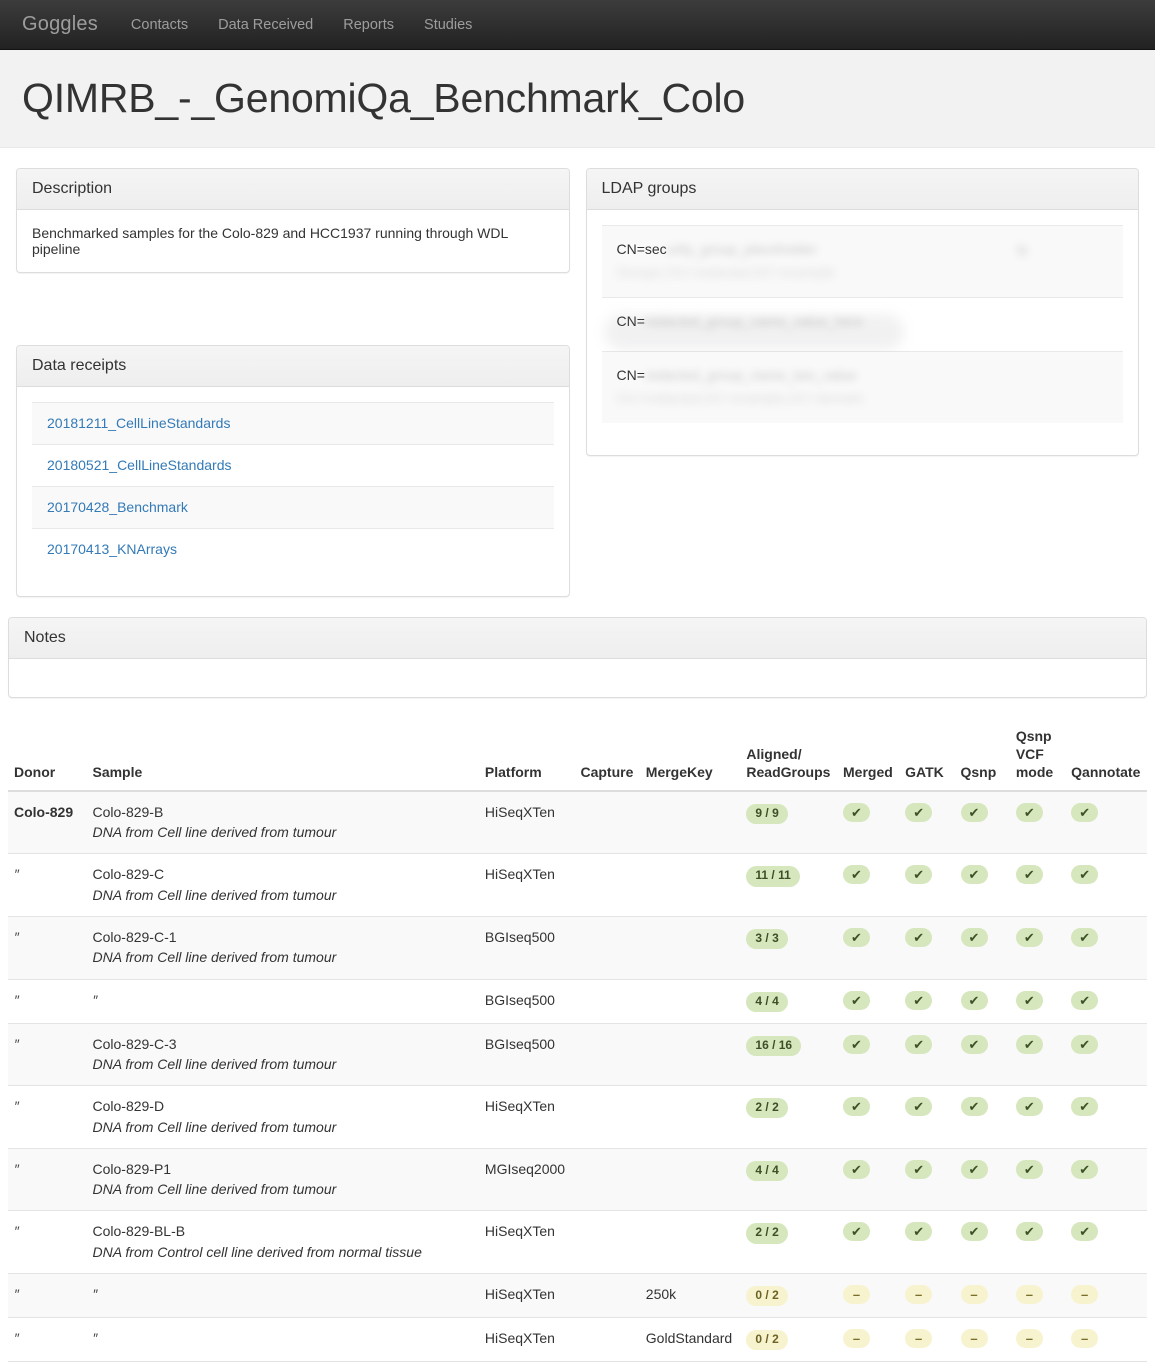  I want to click on cell-merged: –, so click(868, 1296).